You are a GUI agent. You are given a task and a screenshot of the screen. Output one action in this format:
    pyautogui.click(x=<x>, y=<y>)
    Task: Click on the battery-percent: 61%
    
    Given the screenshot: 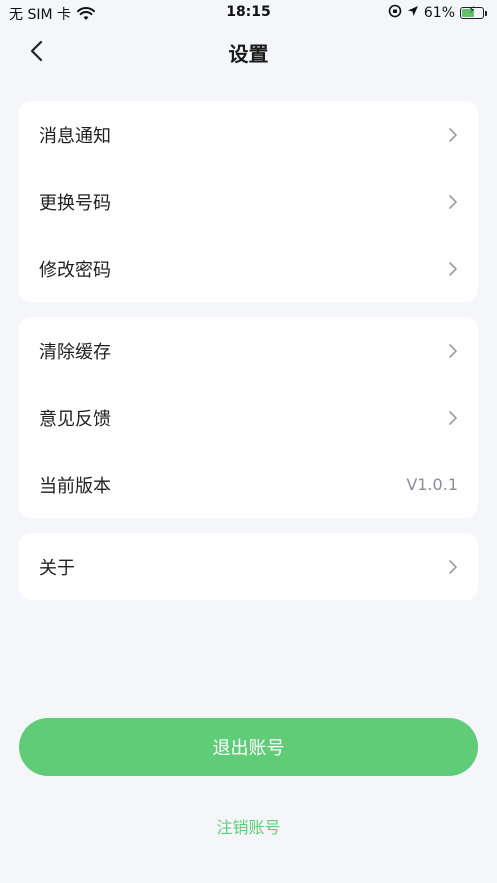 What is the action you would take?
    pyautogui.click(x=439, y=13)
    